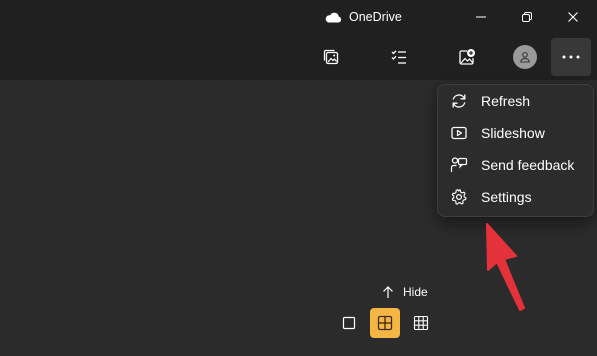 The image size is (597, 356). I want to click on app-title: OneDrive, so click(363, 17).